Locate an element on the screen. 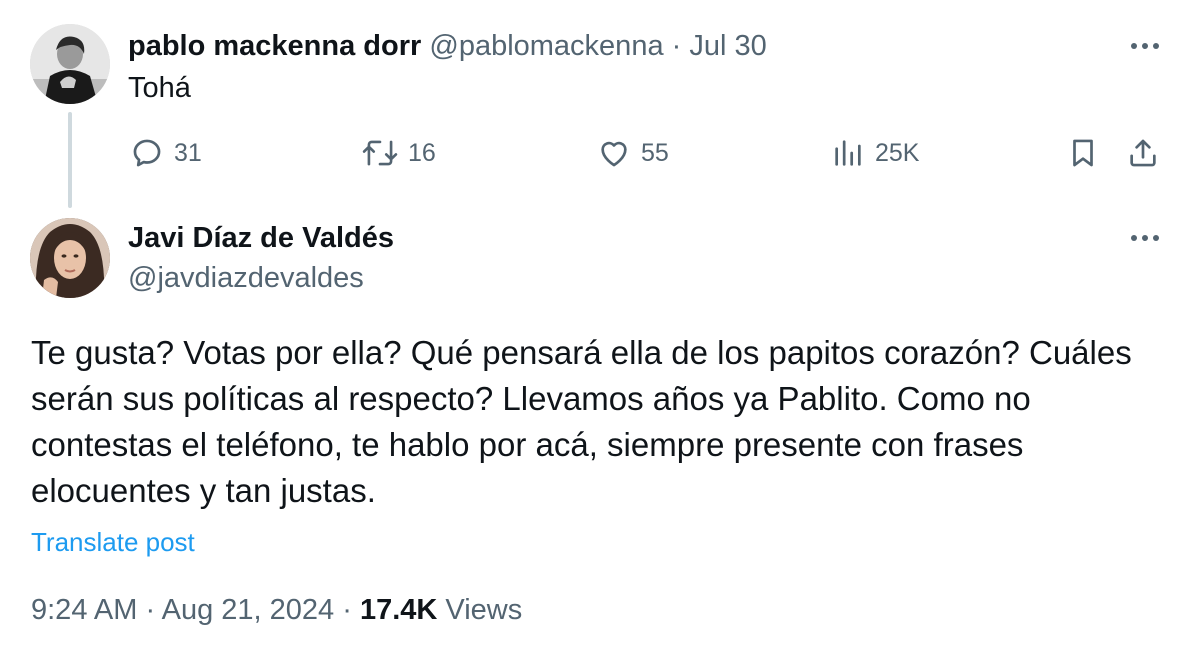 This screenshot has width=1192, height=658. author-handle: @pablomackenna is located at coordinates (546, 46).